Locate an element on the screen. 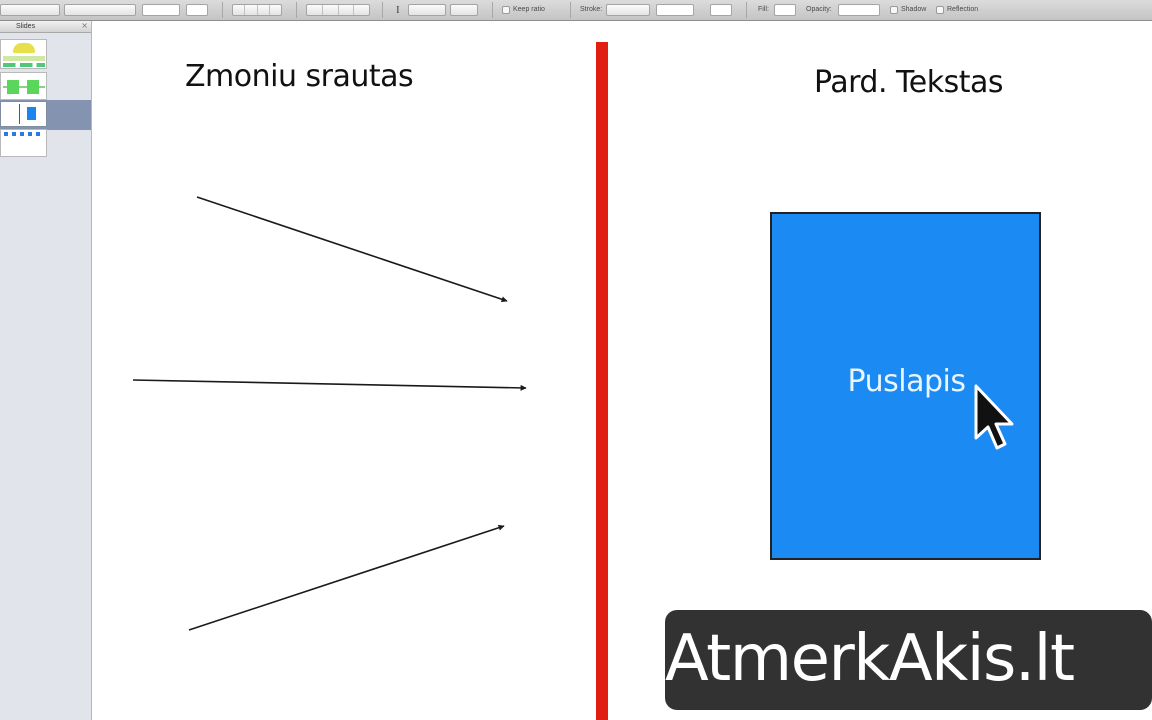 The image size is (1152, 720). slide-navigator: Slides × is located at coordinates (46, 370).